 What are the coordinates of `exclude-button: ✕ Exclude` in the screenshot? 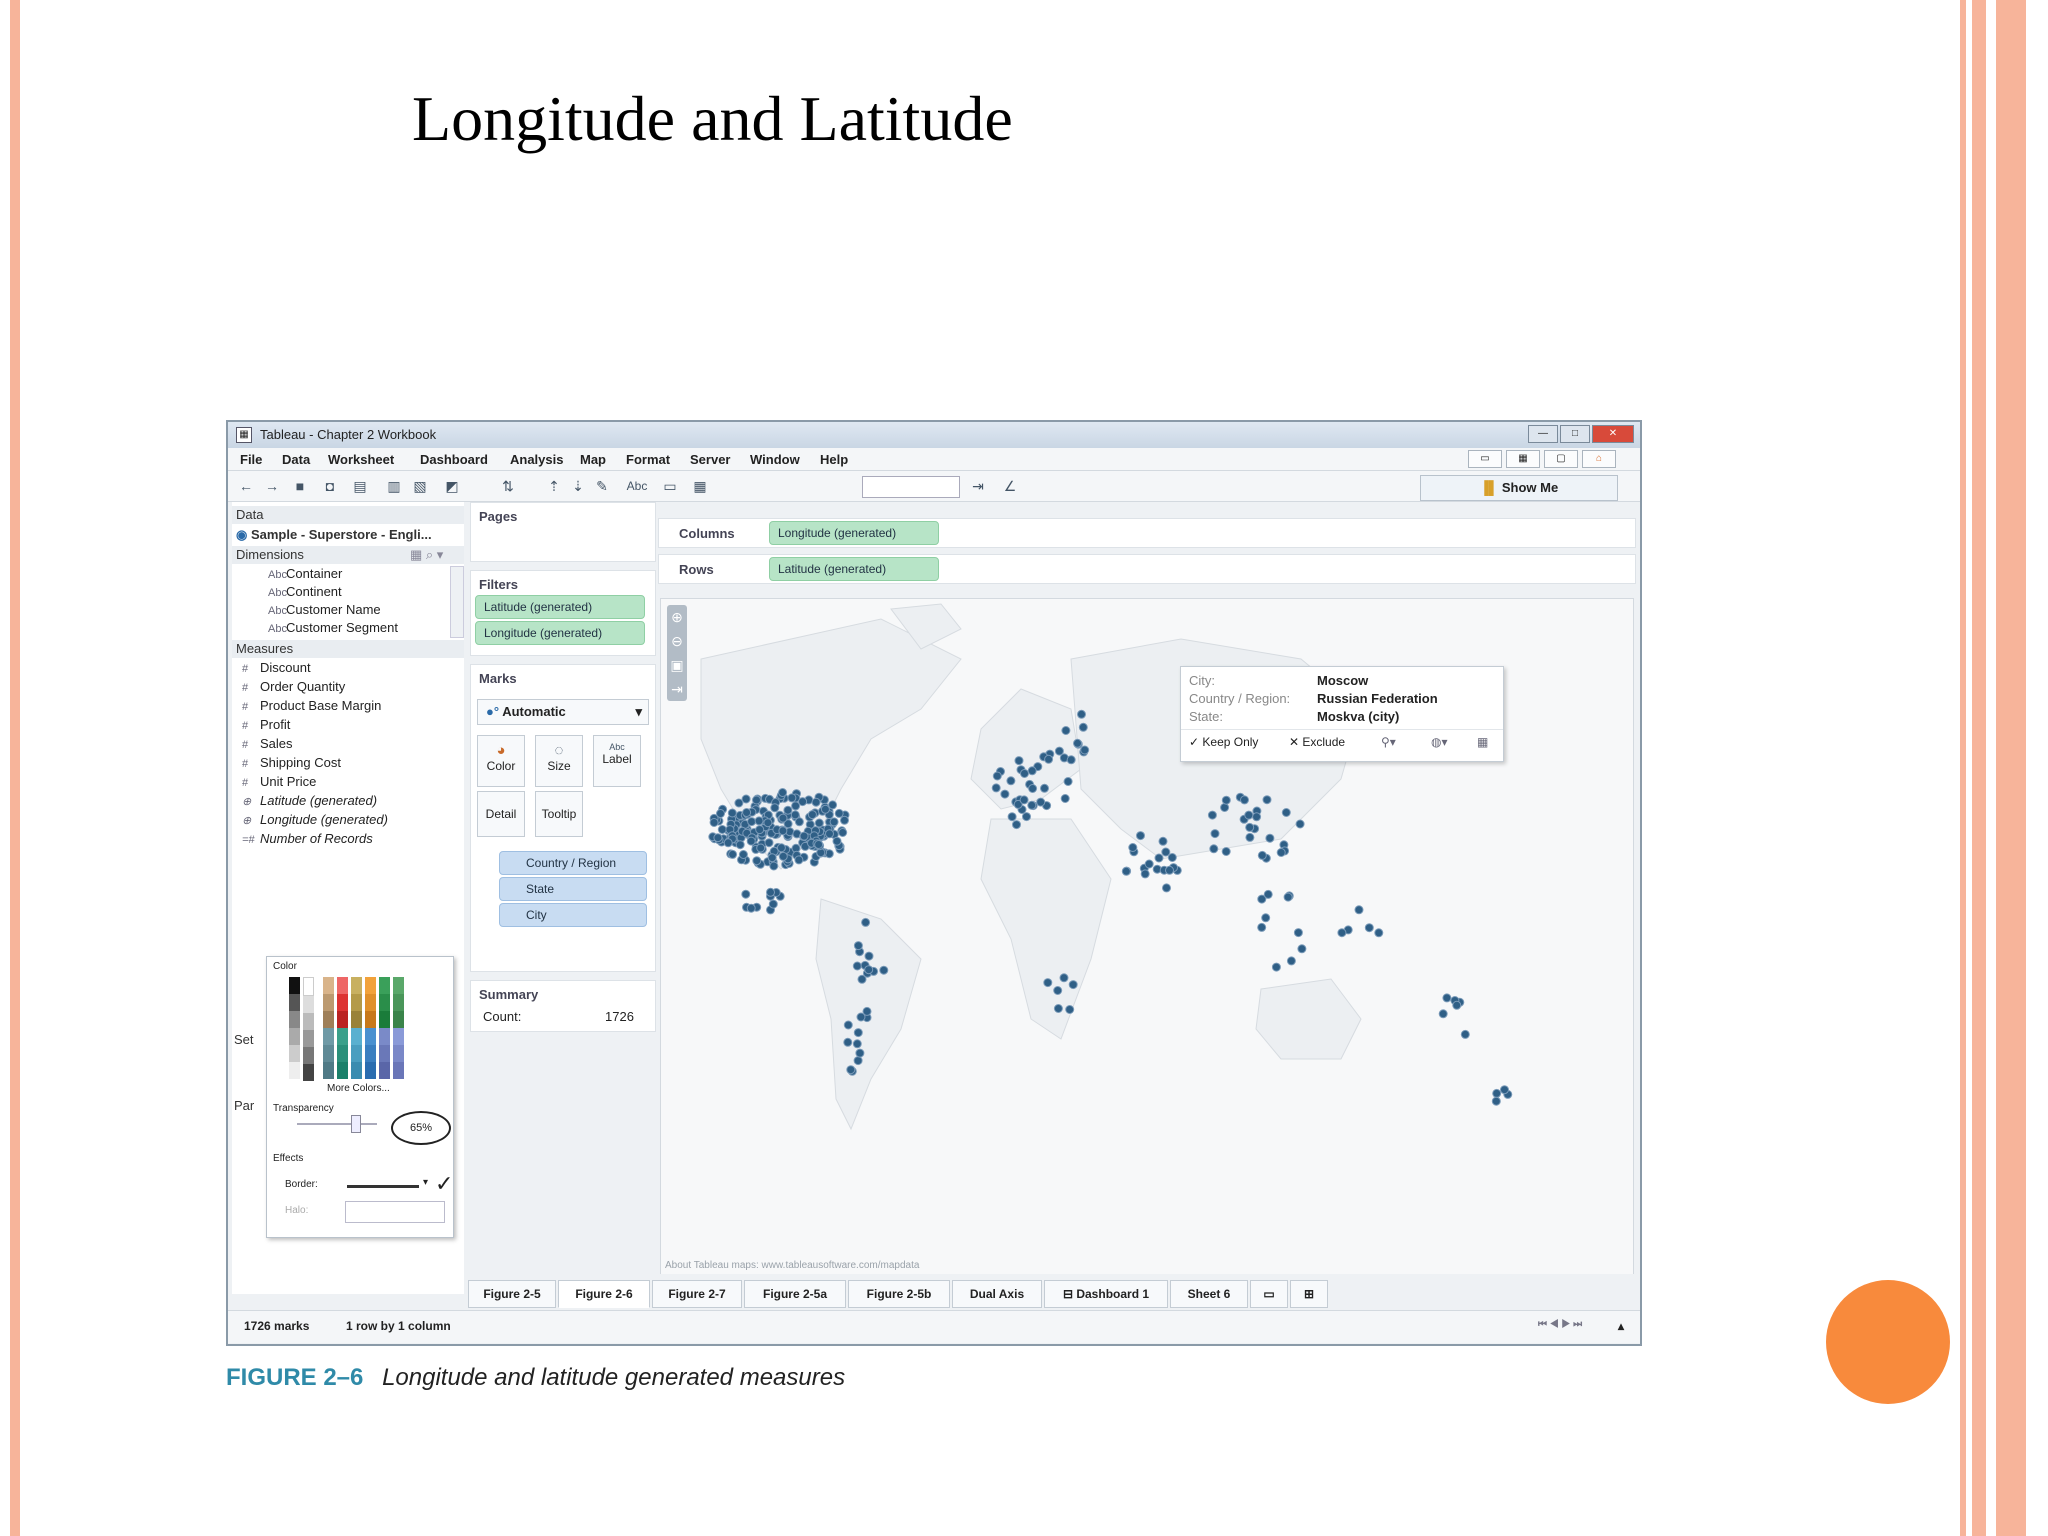 It's located at (1317, 742).